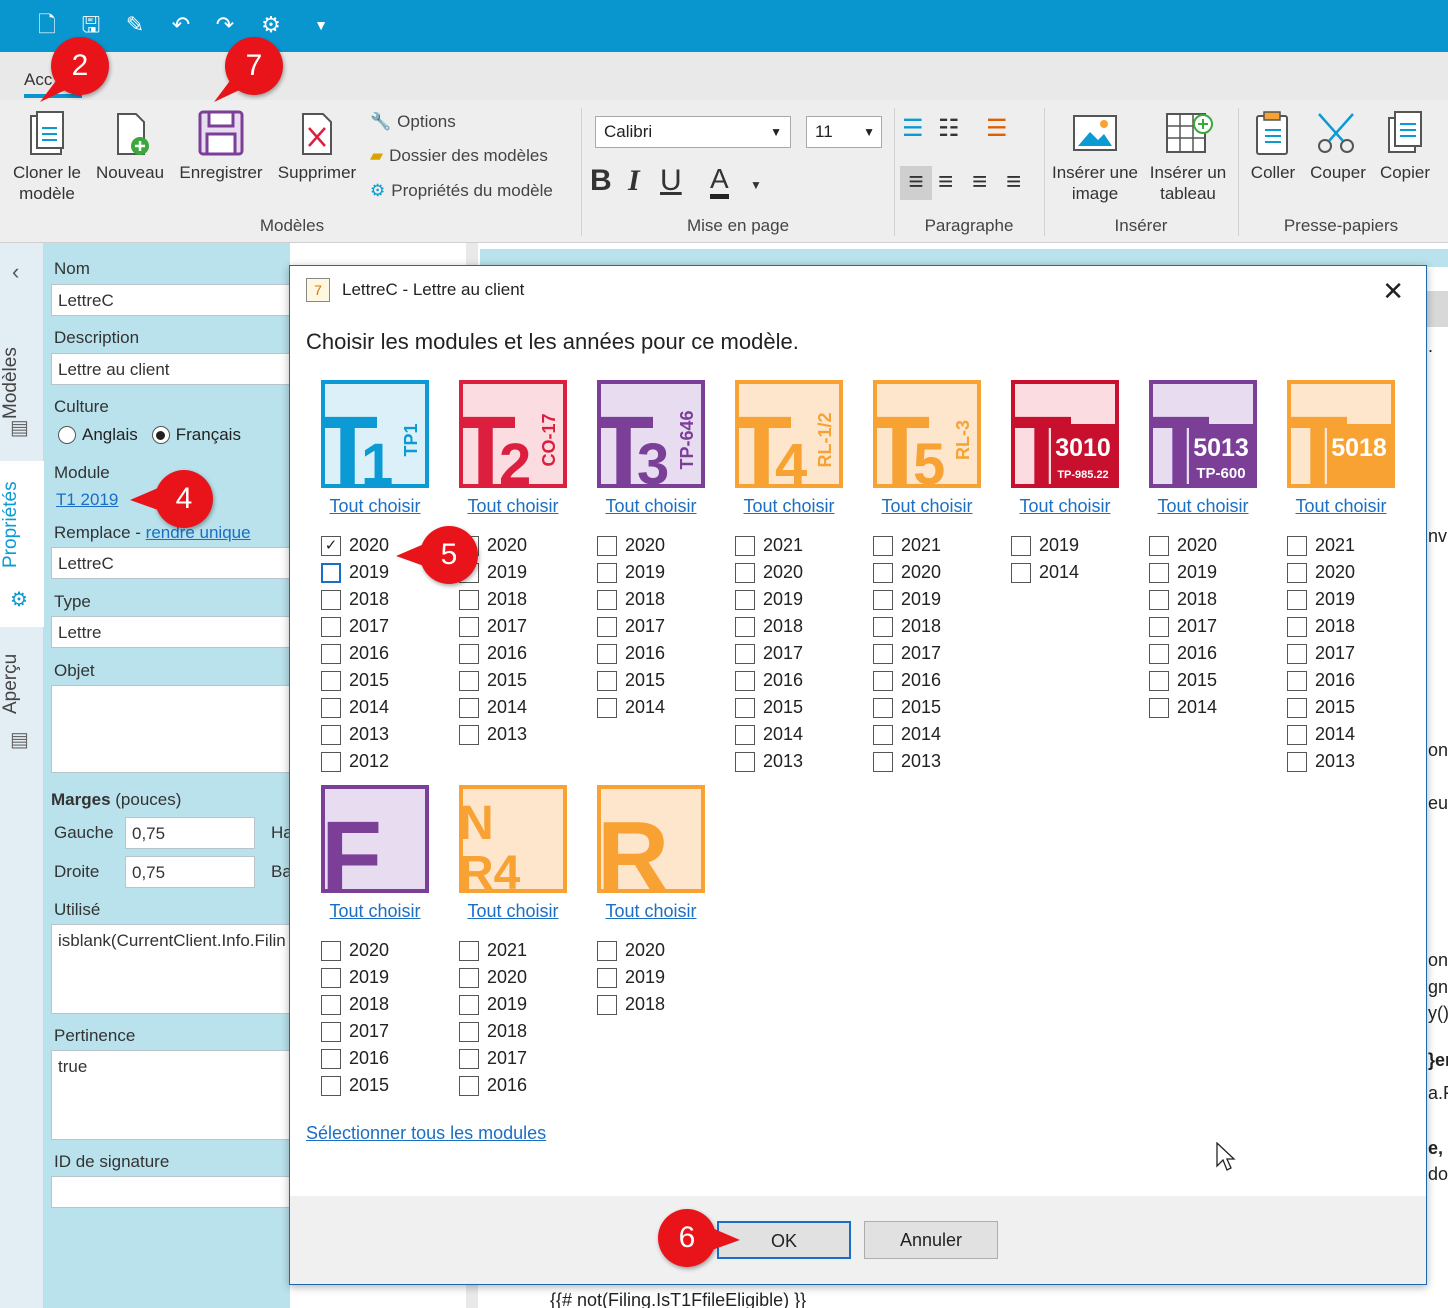 Image resolution: width=1448 pixels, height=1308 pixels. Describe the element at coordinates (47, 156) in the screenshot. I see `clone-template-button: Cloner le modèle` at that location.